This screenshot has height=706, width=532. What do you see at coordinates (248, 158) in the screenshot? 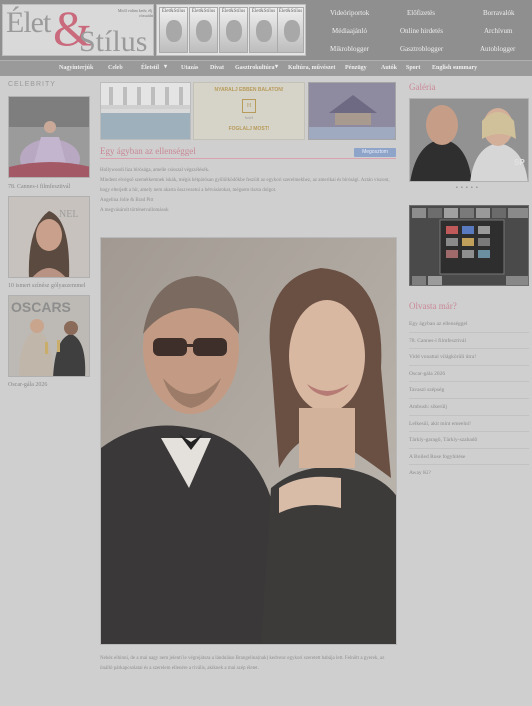
I see `title-divider` at bounding box center [248, 158].